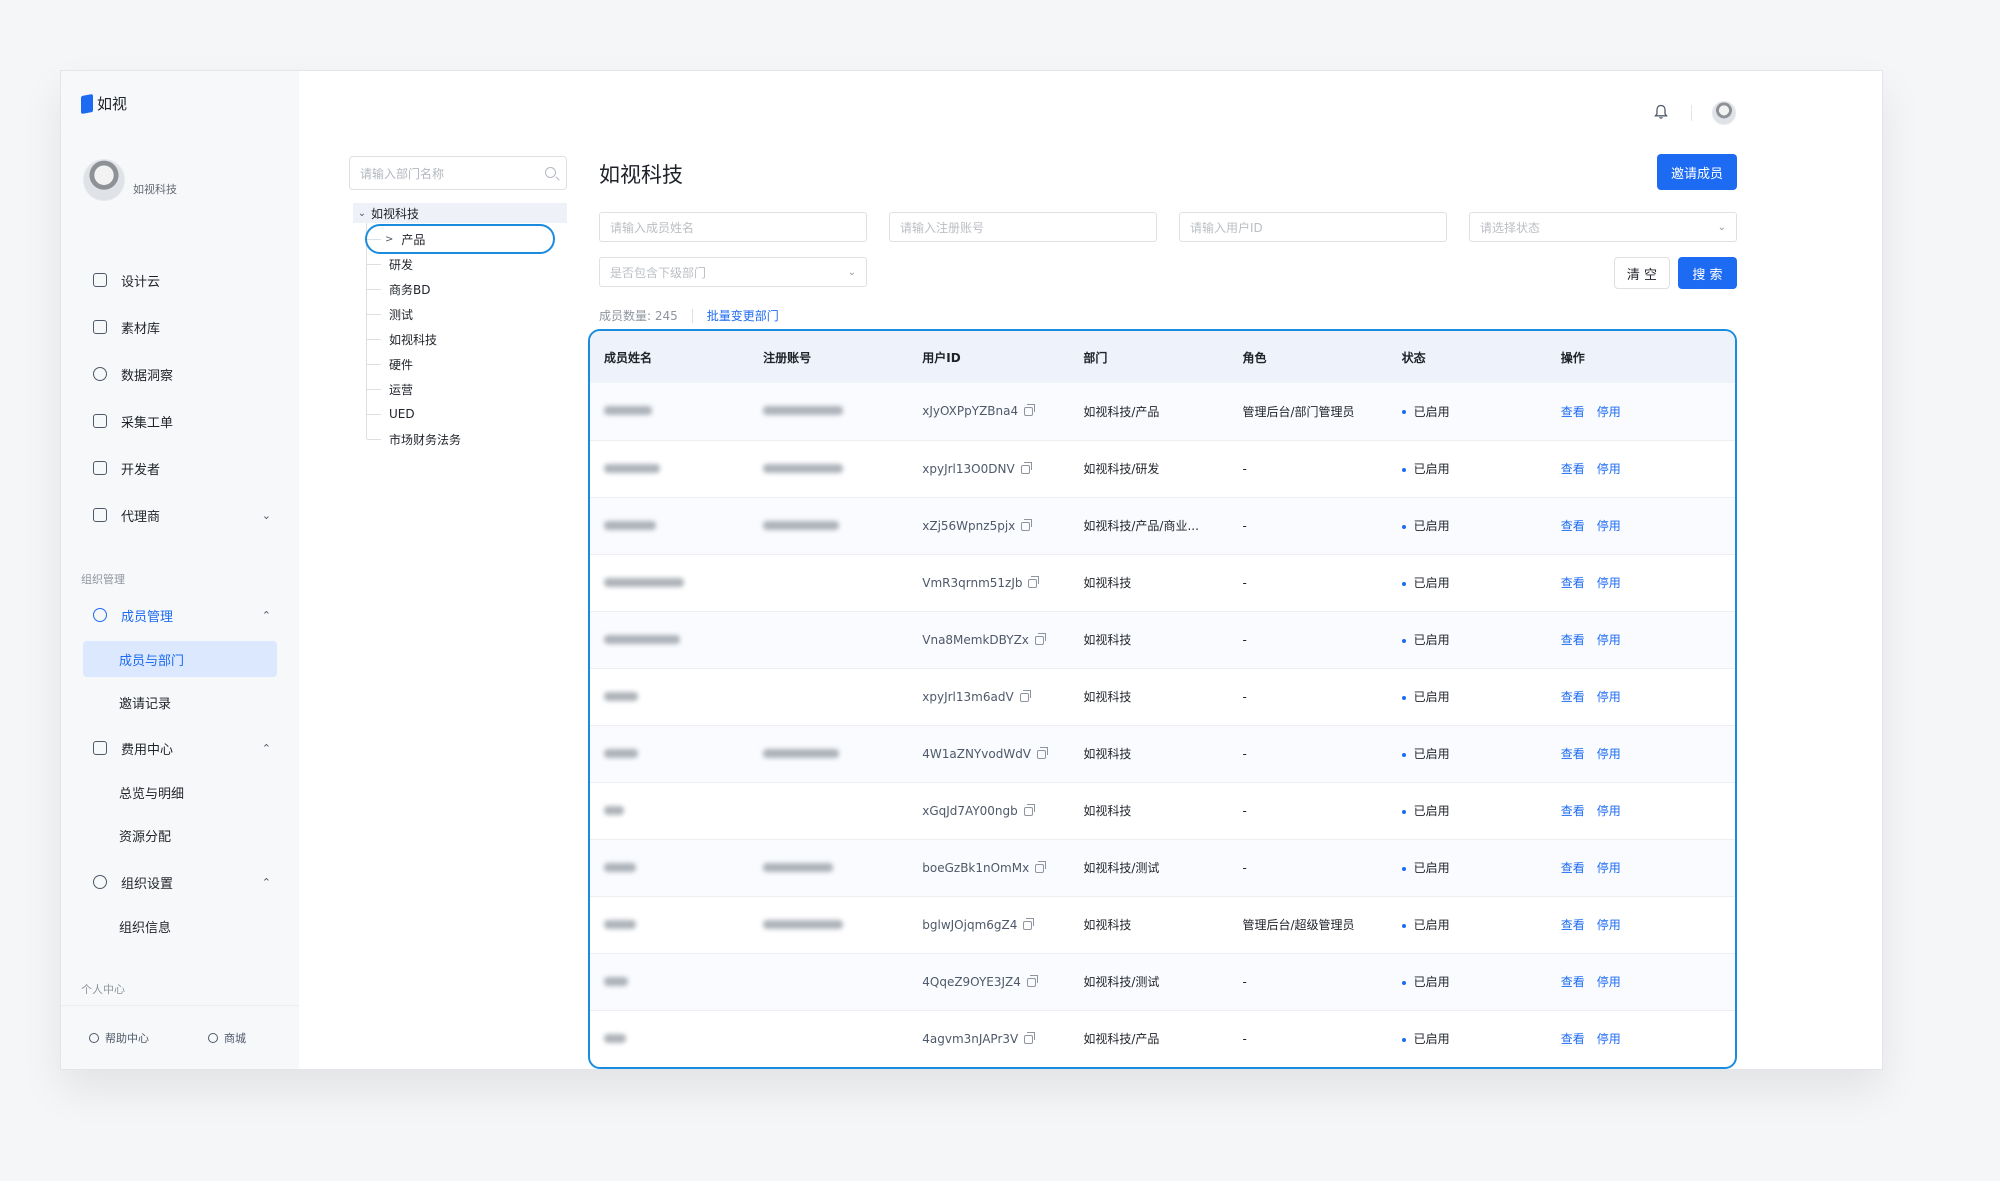 Image resolution: width=2000 pixels, height=1181 pixels. I want to click on sidebar-item-billing: 费用中心 ⌃, so click(181, 748).